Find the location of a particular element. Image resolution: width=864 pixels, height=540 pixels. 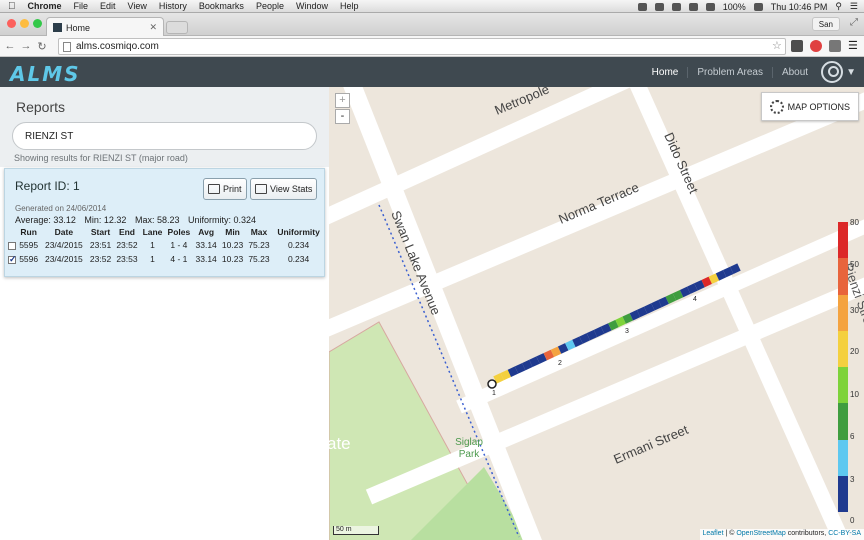

nav-home: Home is located at coordinates (666, 72).